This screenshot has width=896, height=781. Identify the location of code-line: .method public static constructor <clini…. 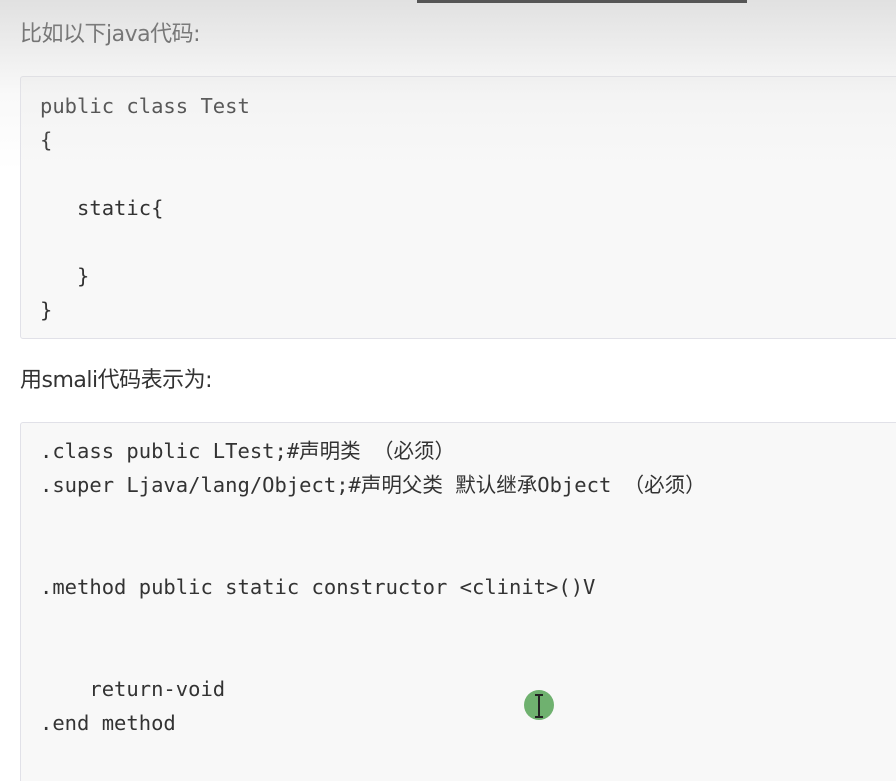
(318, 587).